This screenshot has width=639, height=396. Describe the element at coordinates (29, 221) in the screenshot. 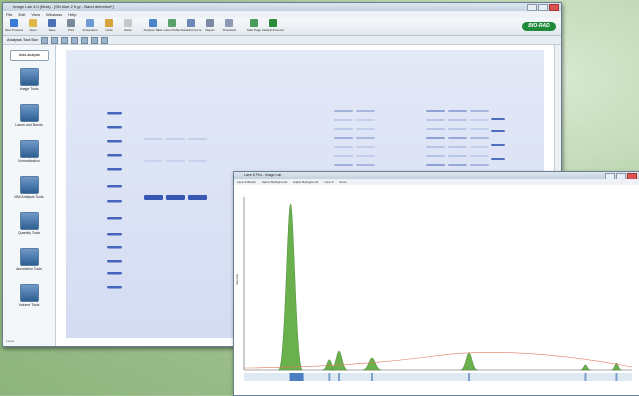

I see `quantity-tools-icon` at that location.